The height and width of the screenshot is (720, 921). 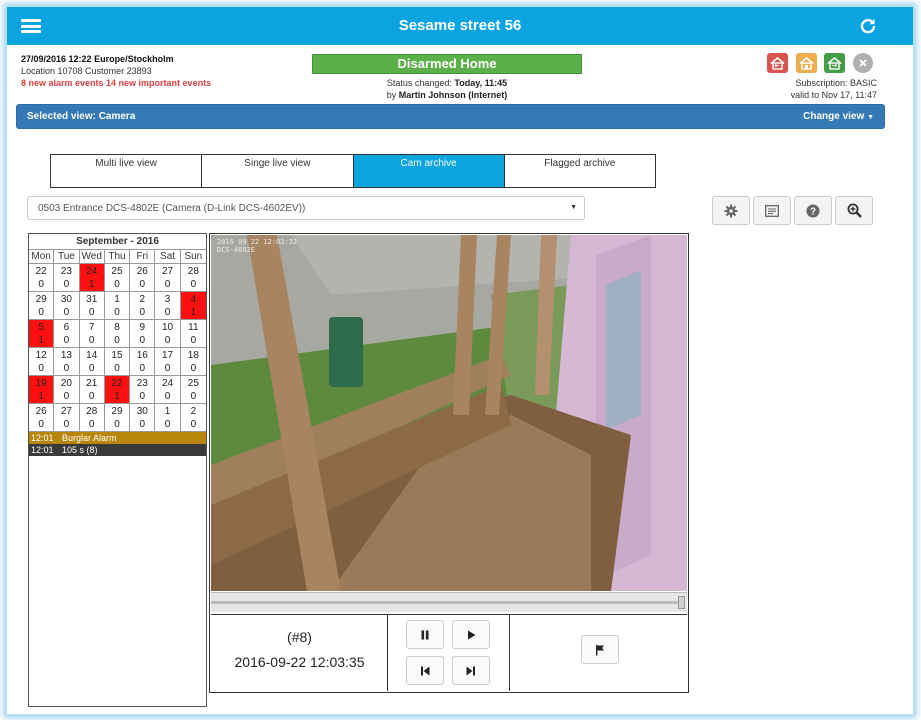 I want to click on event-label: Burglar Alarm, so click(x=89, y=438).